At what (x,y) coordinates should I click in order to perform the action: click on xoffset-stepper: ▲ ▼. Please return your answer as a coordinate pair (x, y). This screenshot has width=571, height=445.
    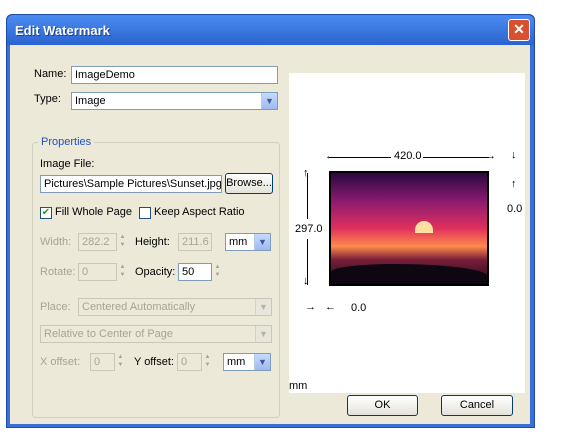
    Looking at the image, I should click on (120, 362).